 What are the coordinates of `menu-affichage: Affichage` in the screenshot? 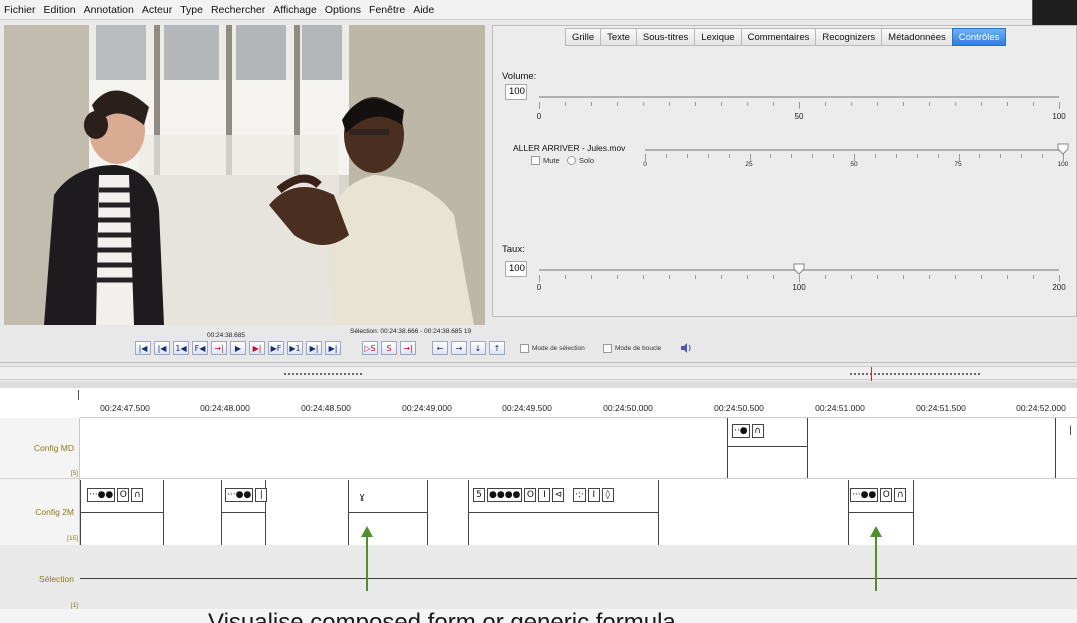 It's located at (295, 10).